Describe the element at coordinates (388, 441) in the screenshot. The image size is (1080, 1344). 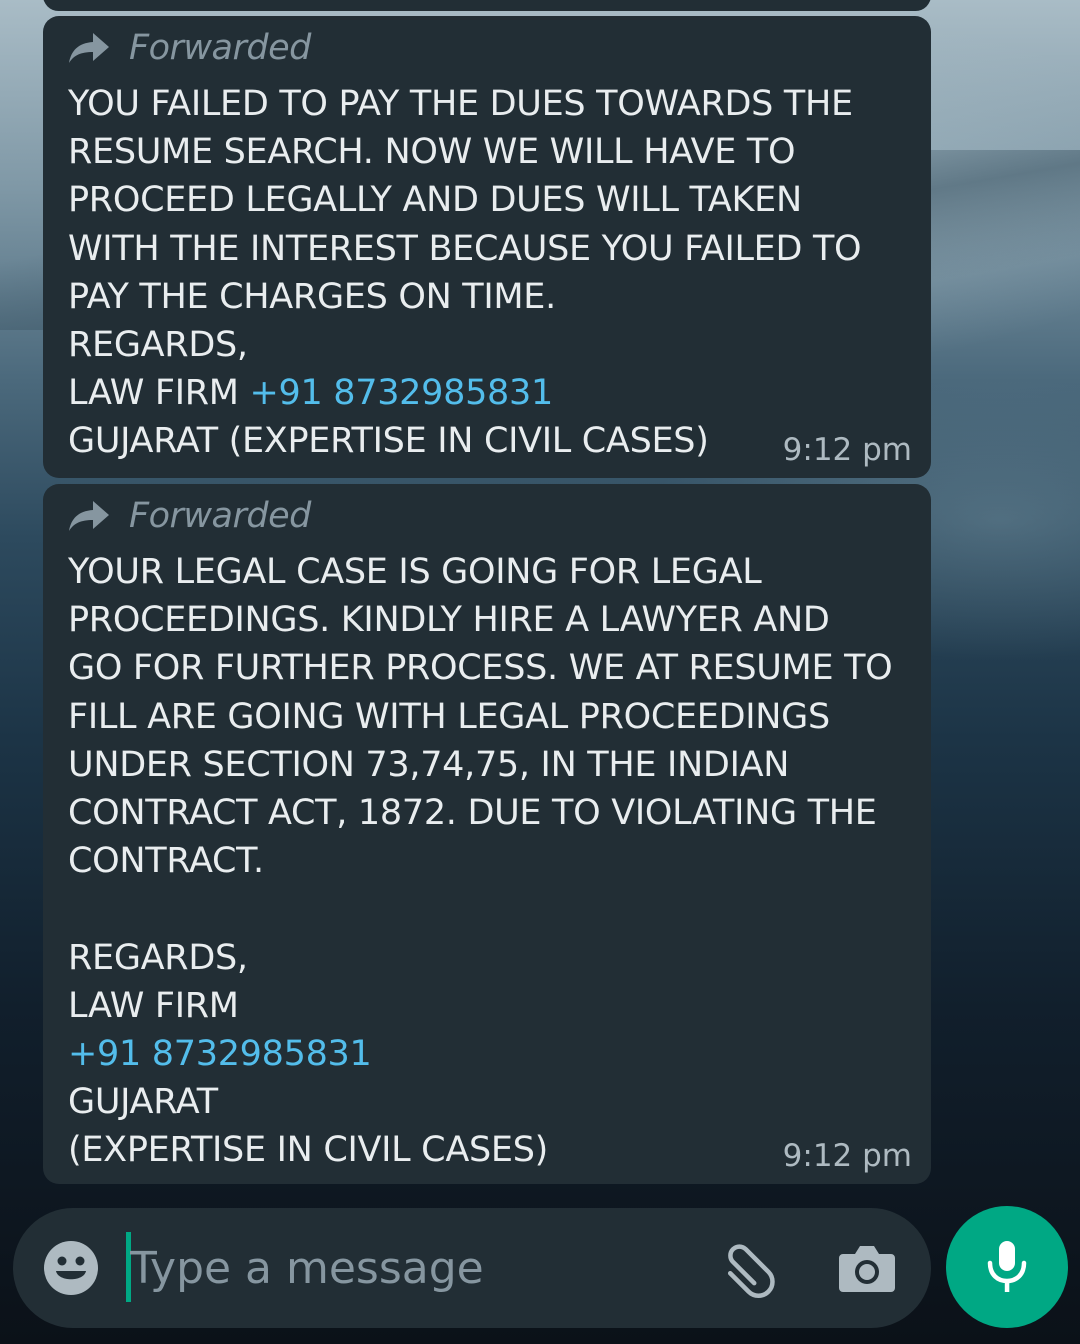
I see `message-line: GUJARAT (EXPERTISE IN CIVIL CASES)` at that location.